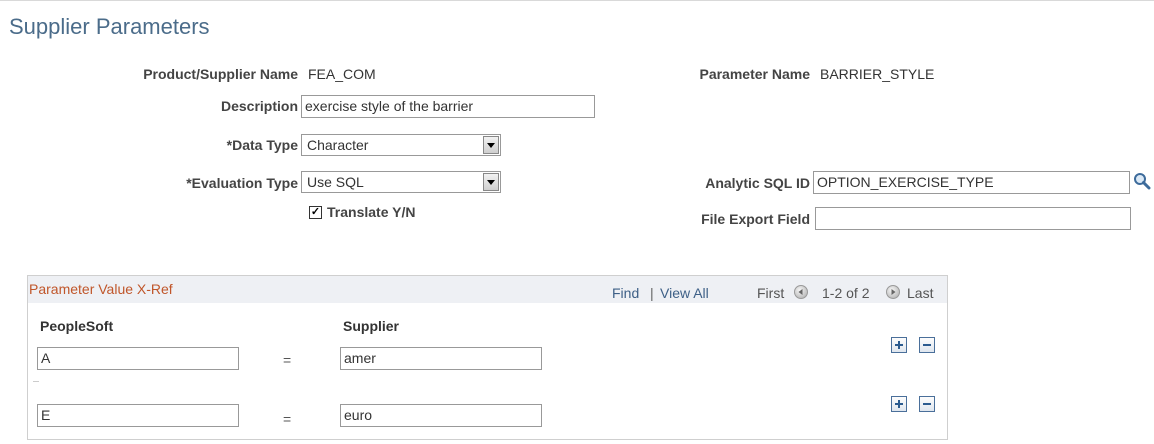 The width and height of the screenshot is (1154, 444). What do you see at coordinates (684, 293) in the screenshot?
I see `view-all-link: View All` at bounding box center [684, 293].